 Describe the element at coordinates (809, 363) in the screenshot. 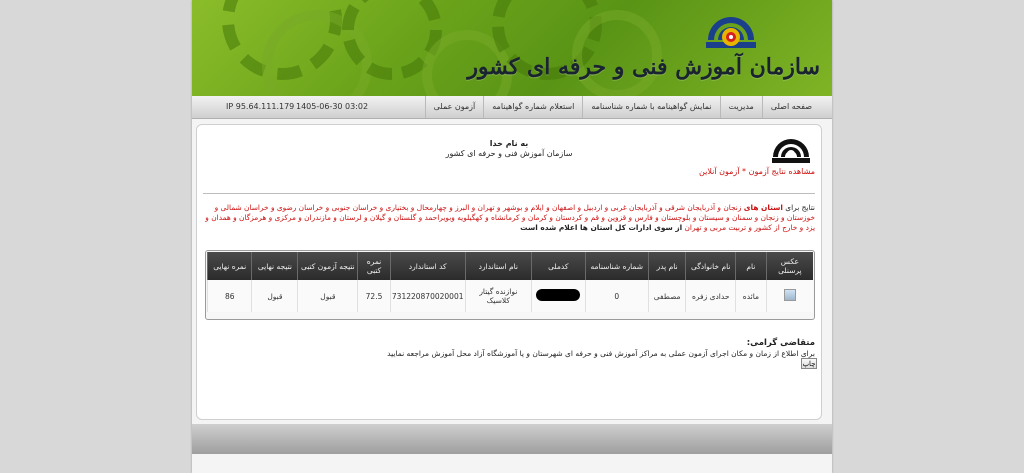

I see `print-button: چاپ` at that location.